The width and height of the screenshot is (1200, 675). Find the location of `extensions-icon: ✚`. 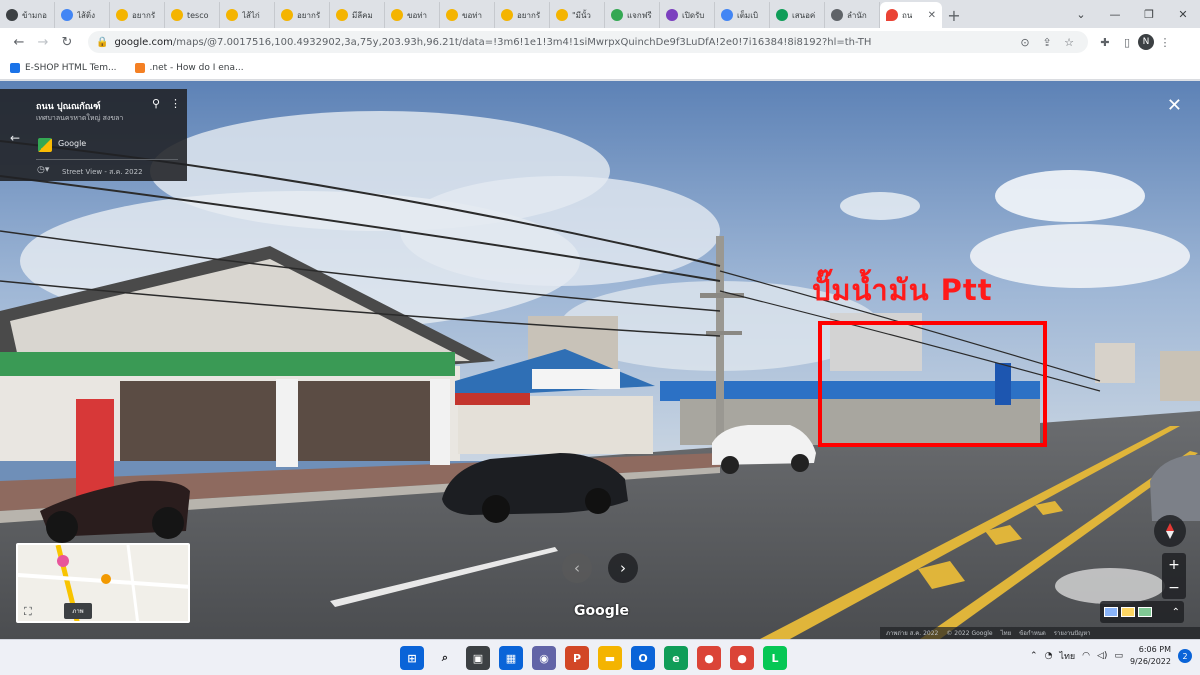

extensions-icon: ✚ is located at coordinates (1105, 42).